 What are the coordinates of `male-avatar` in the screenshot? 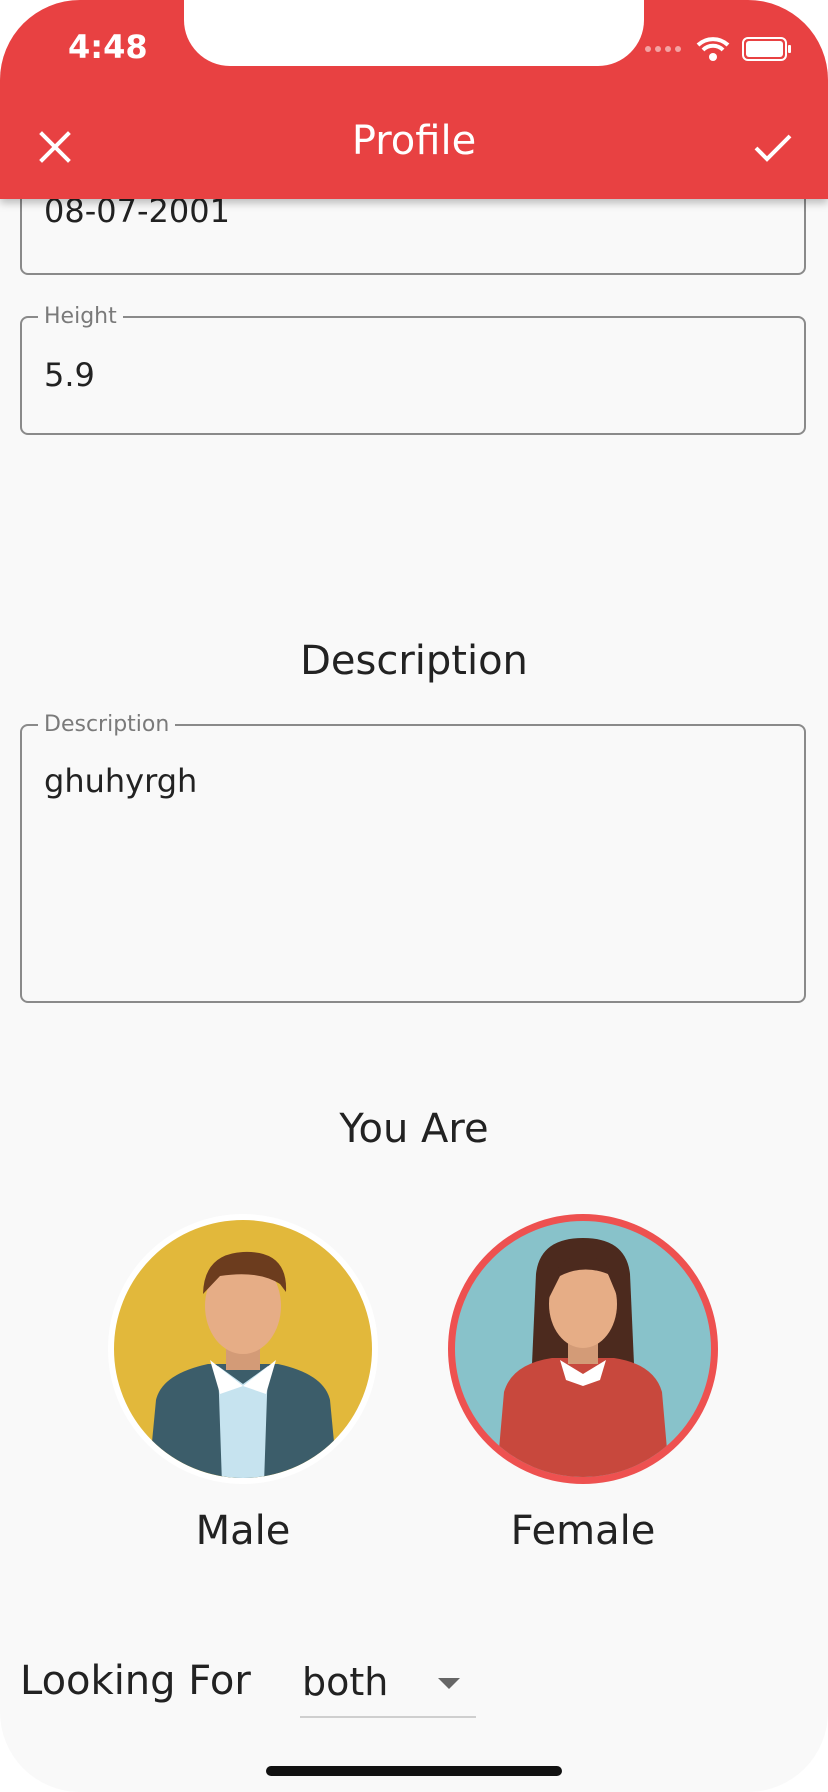 It's located at (243, 1349).